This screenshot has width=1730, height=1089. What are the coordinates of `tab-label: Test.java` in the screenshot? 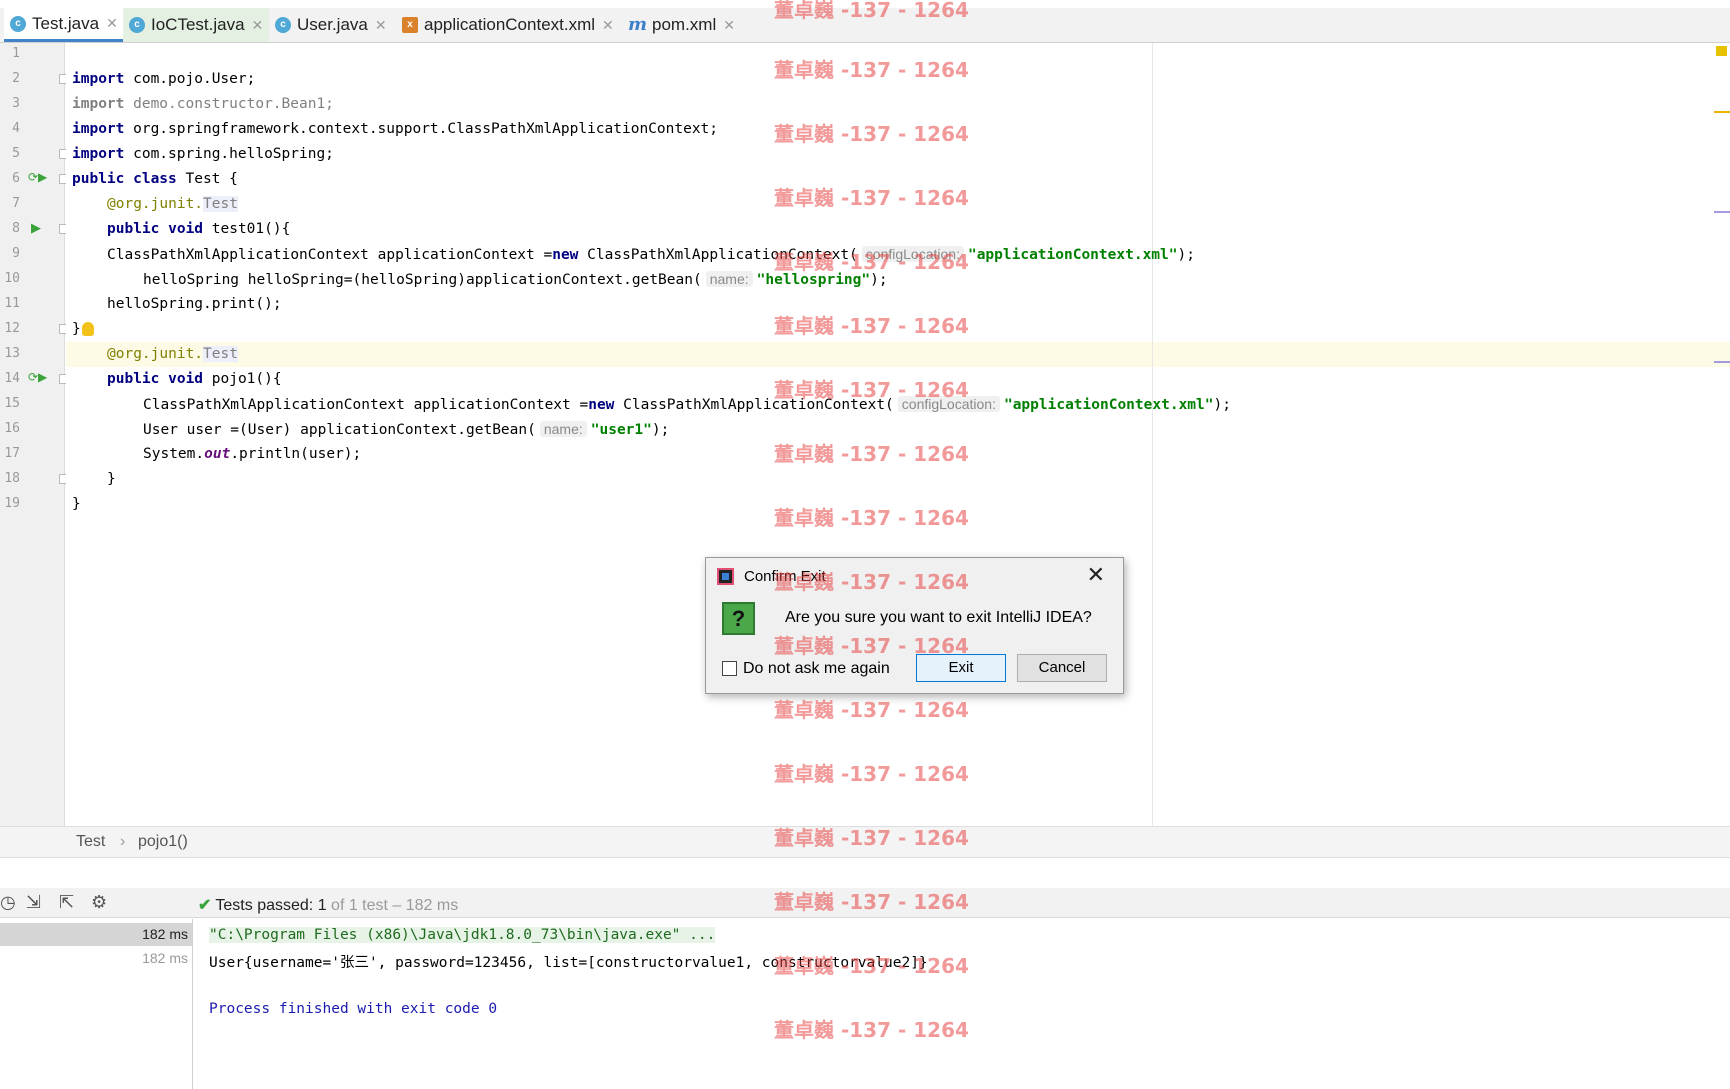 It's located at (66, 23).